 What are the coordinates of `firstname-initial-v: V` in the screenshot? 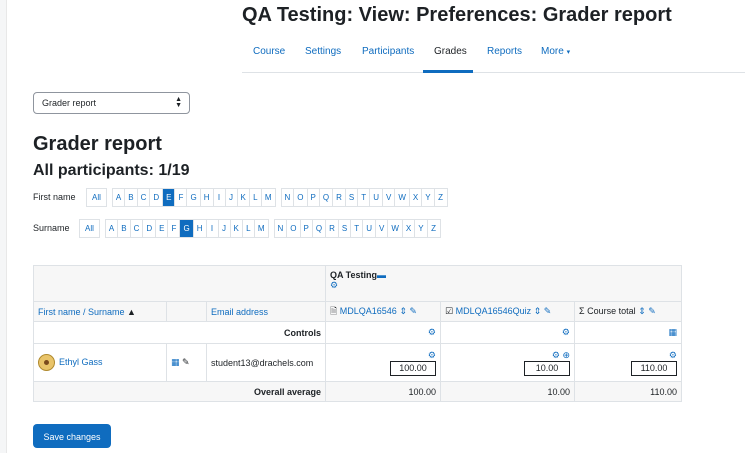 It's located at (389, 197).